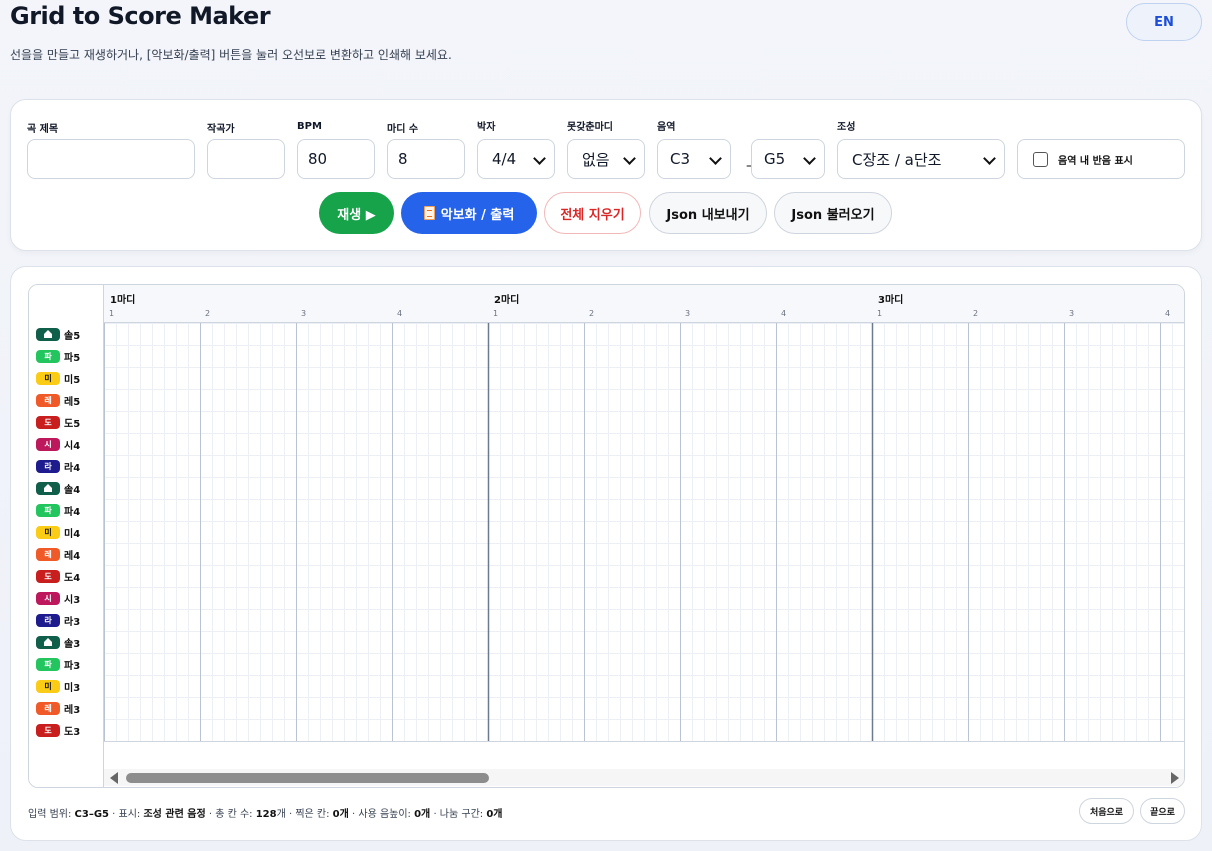 The height and width of the screenshot is (851, 1212). Describe the element at coordinates (336, 159) in the screenshot. I see `bpm-input: 80` at that location.